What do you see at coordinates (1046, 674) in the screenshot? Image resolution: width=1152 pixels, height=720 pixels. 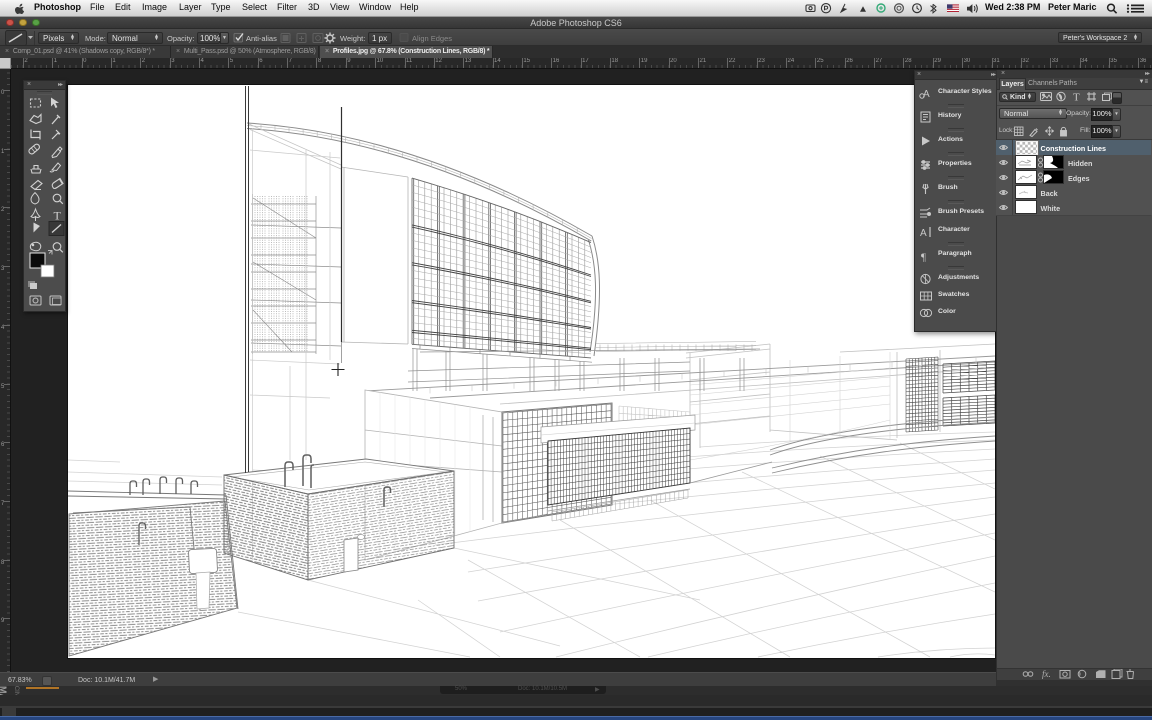 I see `svg-text: fx.` at bounding box center [1046, 674].